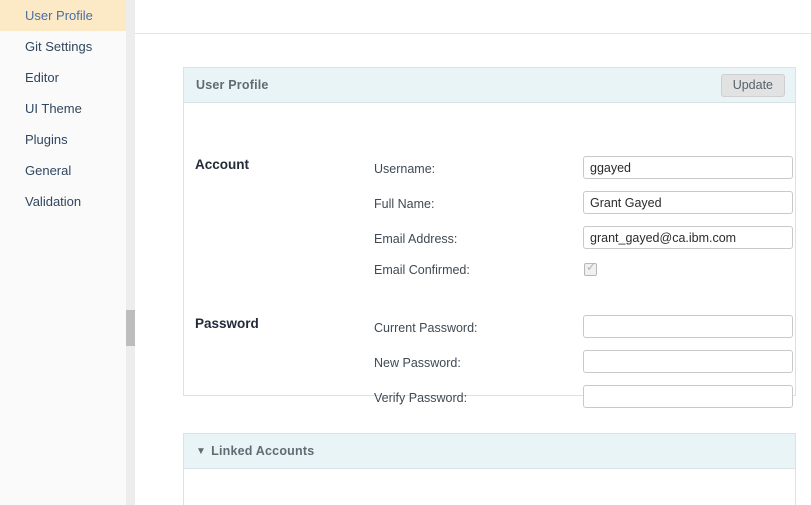  I want to click on panel-title: User Profile, so click(232, 85).